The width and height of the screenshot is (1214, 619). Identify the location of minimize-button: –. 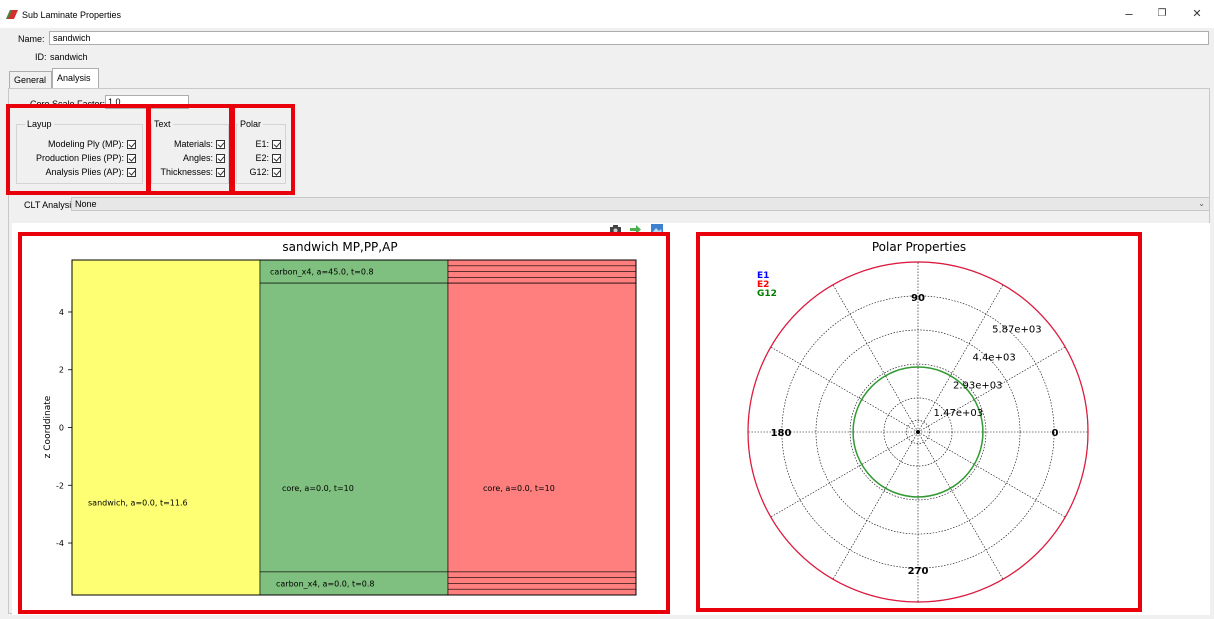
(1129, 14).